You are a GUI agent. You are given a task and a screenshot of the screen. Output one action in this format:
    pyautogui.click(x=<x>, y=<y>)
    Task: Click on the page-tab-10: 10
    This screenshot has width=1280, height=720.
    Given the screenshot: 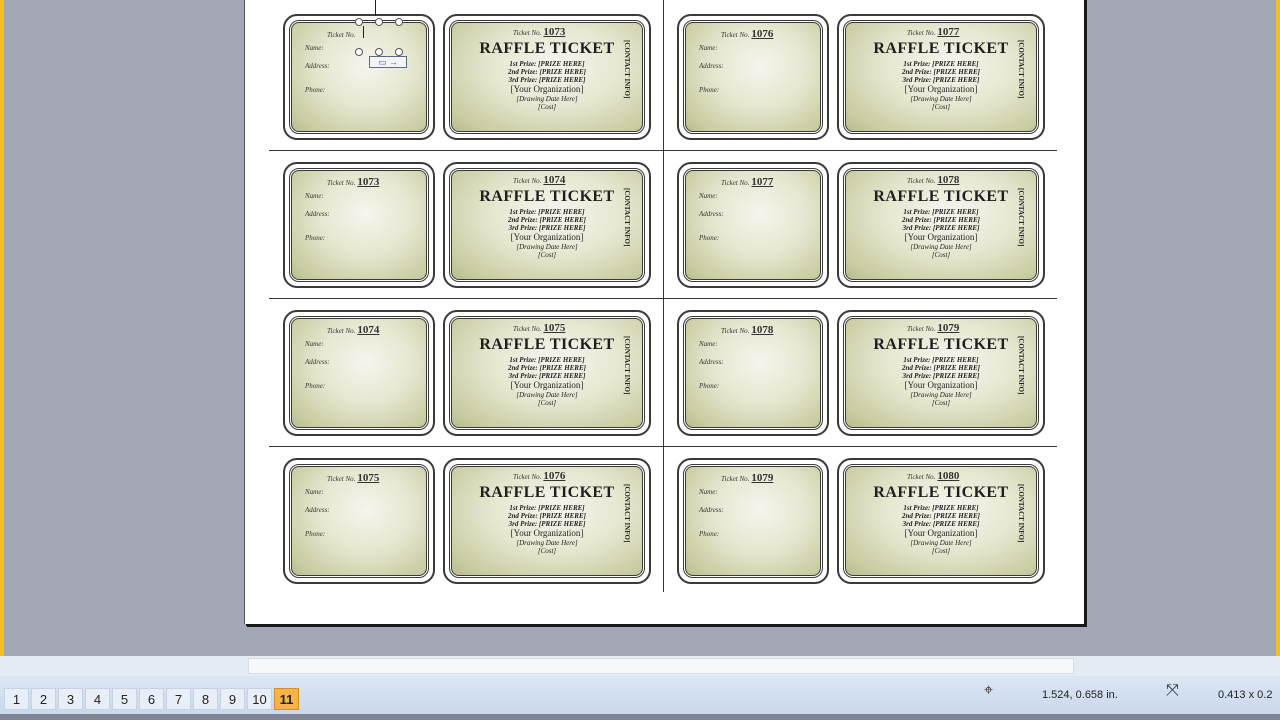 What is the action you would take?
    pyautogui.click(x=259, y=699)
    